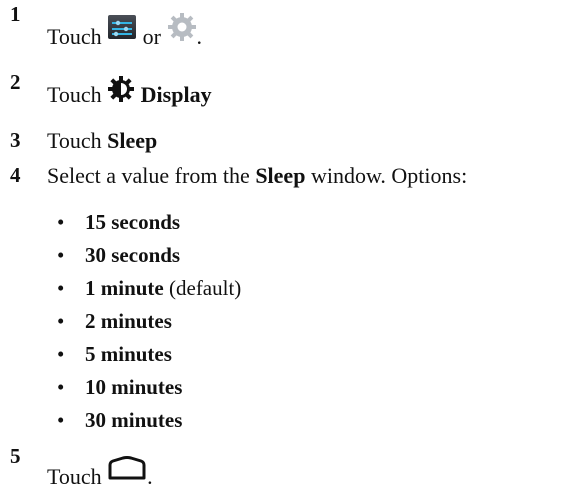 This screenshot has width=561, height=495. Describe the element at coordinates (151, 36) in the screenshot. I see `step-text-or: or` at that location.